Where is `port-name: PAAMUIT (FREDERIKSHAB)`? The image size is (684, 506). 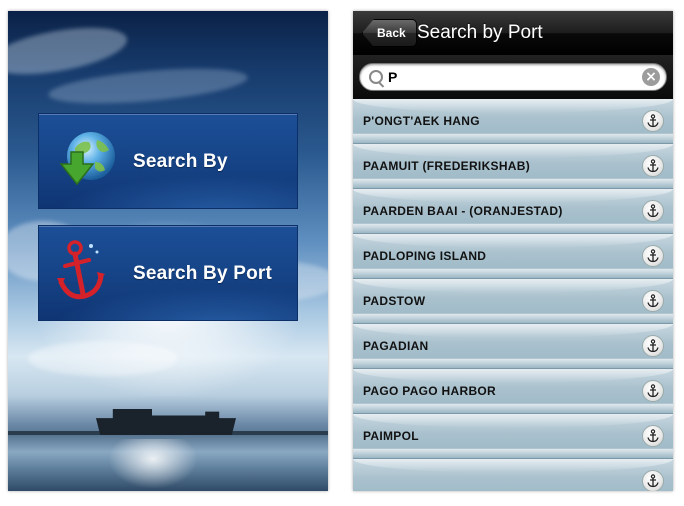
port-name: PAAMUIT (FREDERIKSHAB) is located at coordinates (447, 166).